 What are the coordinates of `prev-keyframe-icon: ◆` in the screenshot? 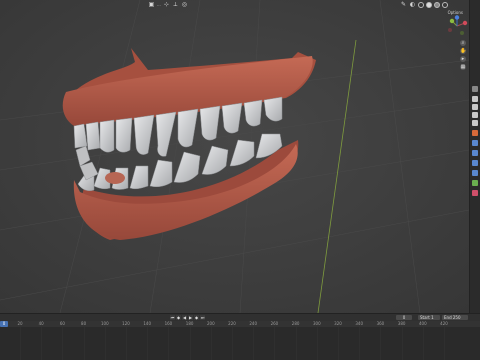 It's located at (178, 317).